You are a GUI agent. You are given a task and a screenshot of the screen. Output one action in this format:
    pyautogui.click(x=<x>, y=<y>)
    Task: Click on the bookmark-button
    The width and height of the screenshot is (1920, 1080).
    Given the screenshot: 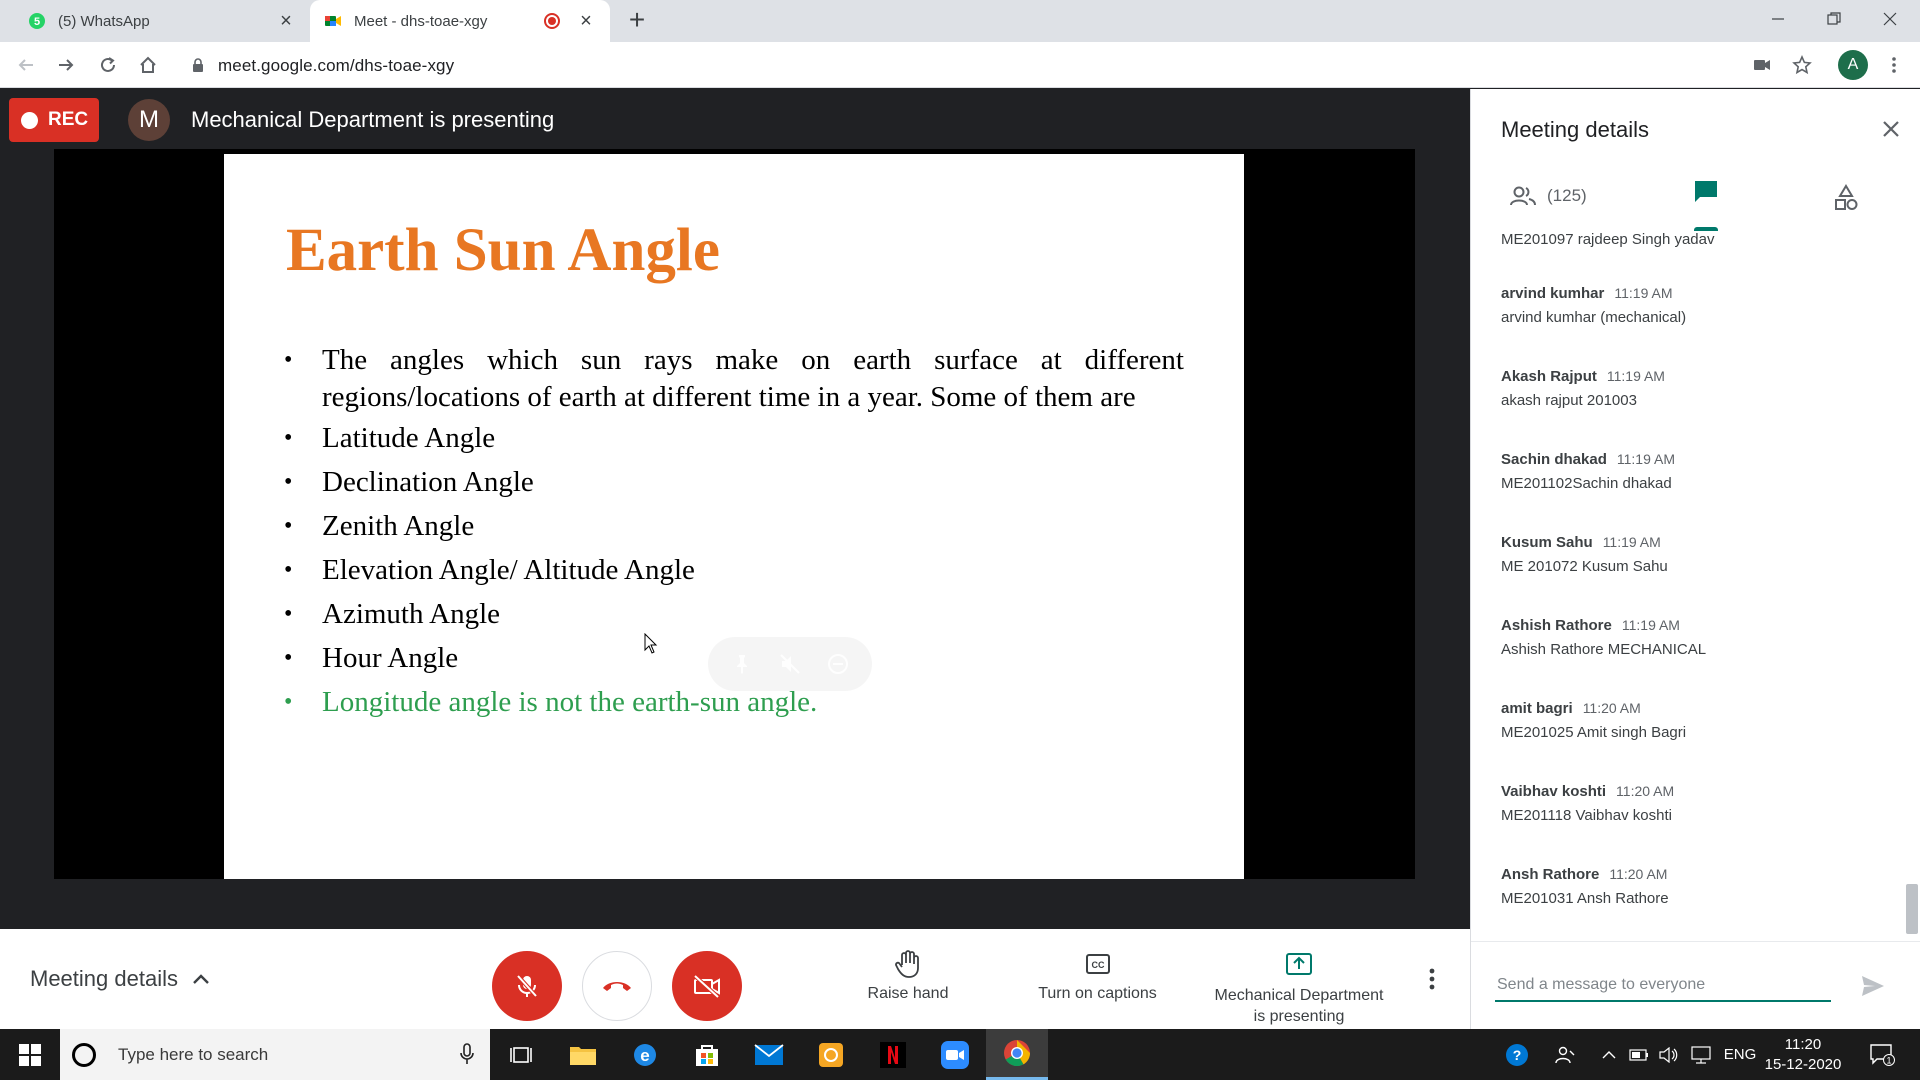 What is the action you would take?
    pyautogui.click(x=1802, y=65)
    